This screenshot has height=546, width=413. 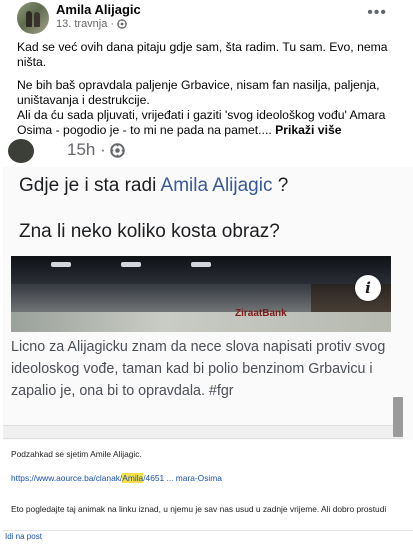 I want to click on post-meta: 13. travnja ·, so click(x=91, y=24).